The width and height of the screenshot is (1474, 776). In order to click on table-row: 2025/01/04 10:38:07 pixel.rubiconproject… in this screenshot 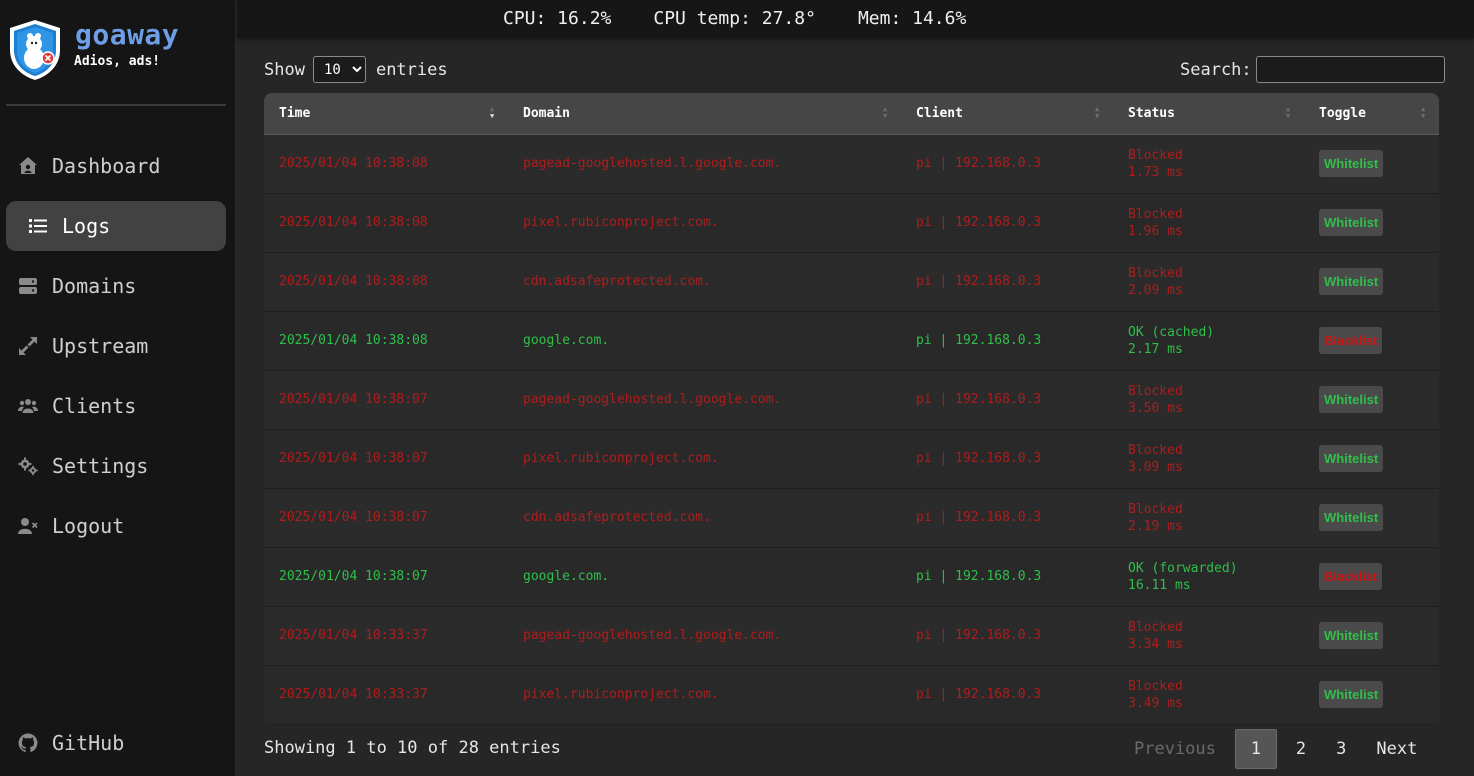, I will do `click(851, 458)`.